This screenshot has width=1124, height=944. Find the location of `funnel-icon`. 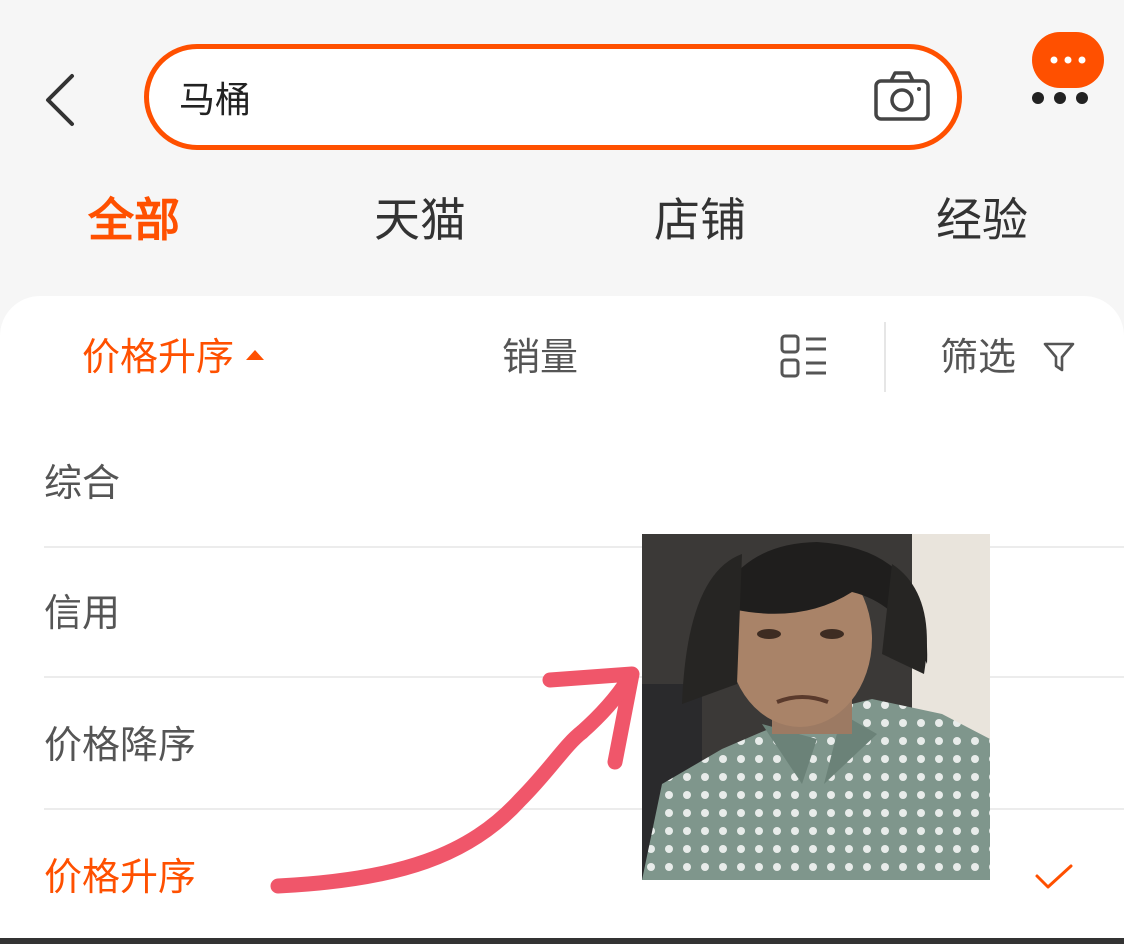

funnel-icon is located at coordinates (1059, 356).